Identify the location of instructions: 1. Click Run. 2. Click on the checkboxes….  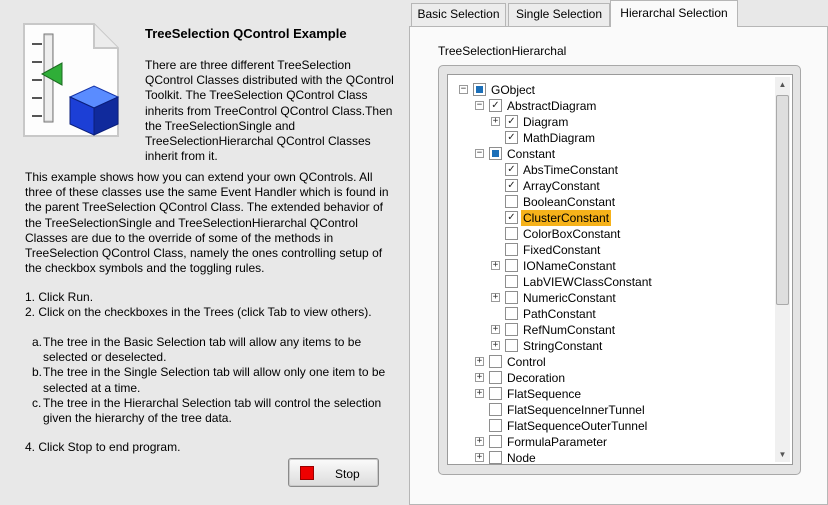
(212, 305).